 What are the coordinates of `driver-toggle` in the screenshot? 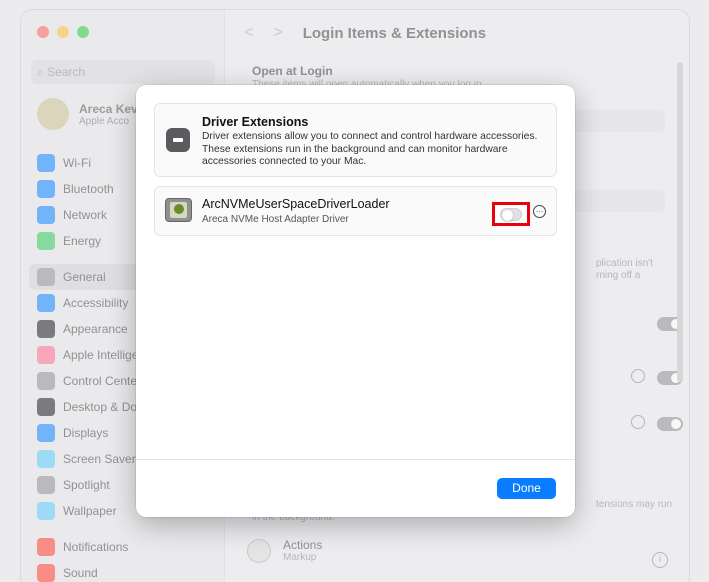 It's located at (511, 214).